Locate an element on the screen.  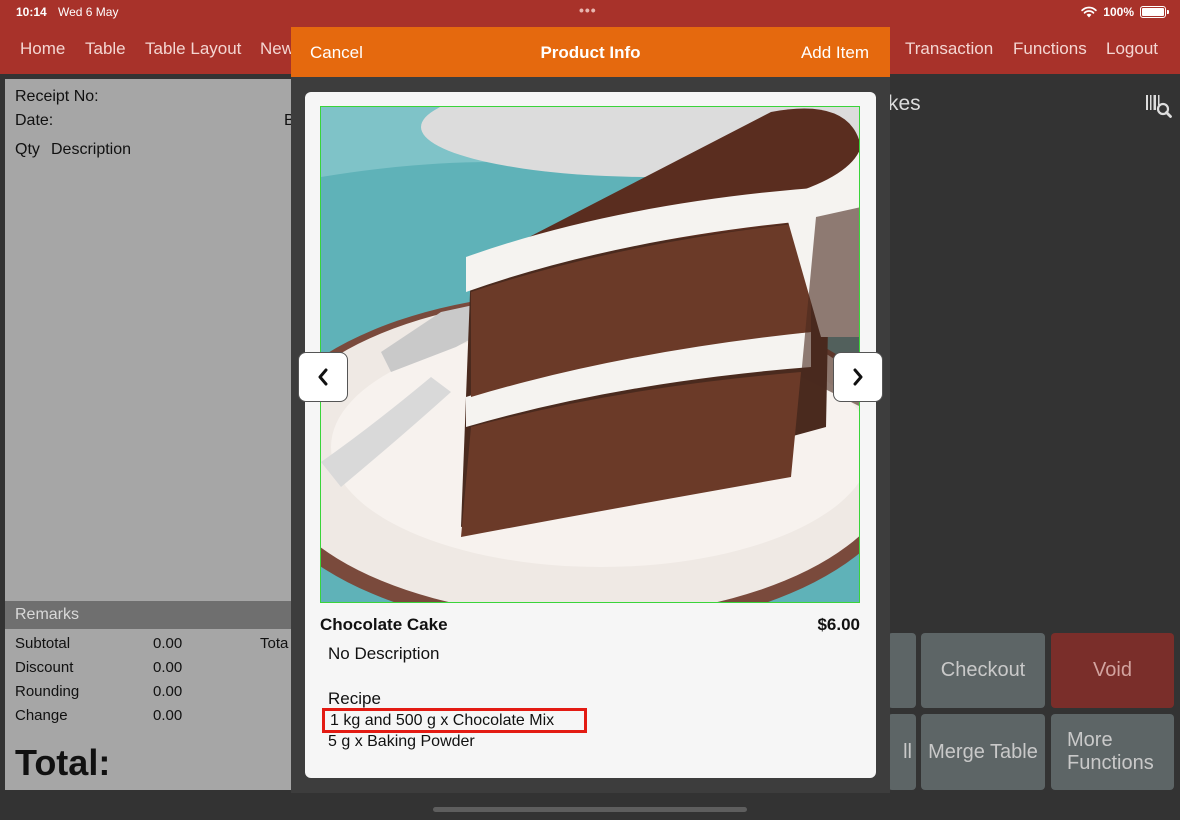
merge-table-label: Merge Table is located at coordinates (983, 751).